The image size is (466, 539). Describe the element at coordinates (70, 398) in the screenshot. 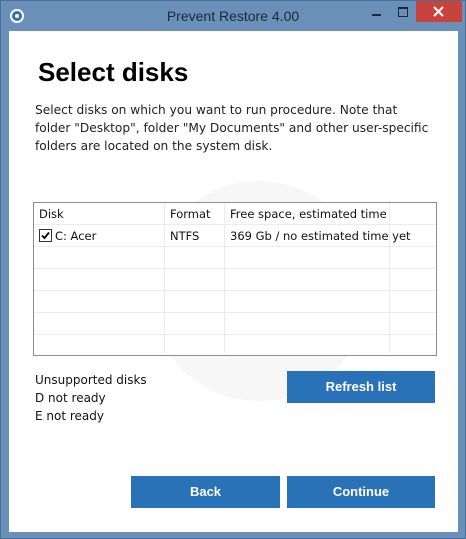

I see `unsupported-disk-item: D not ready` at that location.